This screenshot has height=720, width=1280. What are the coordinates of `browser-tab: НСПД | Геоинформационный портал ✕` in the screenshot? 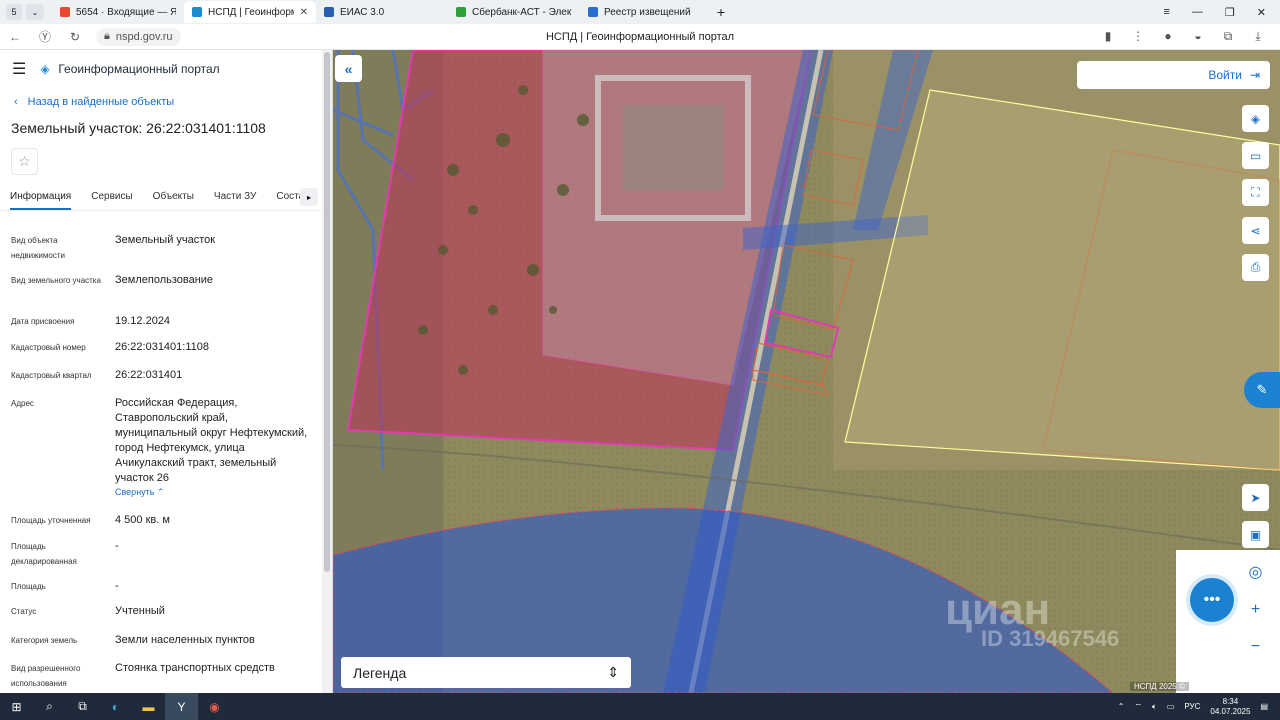 It's located at (250, 12).